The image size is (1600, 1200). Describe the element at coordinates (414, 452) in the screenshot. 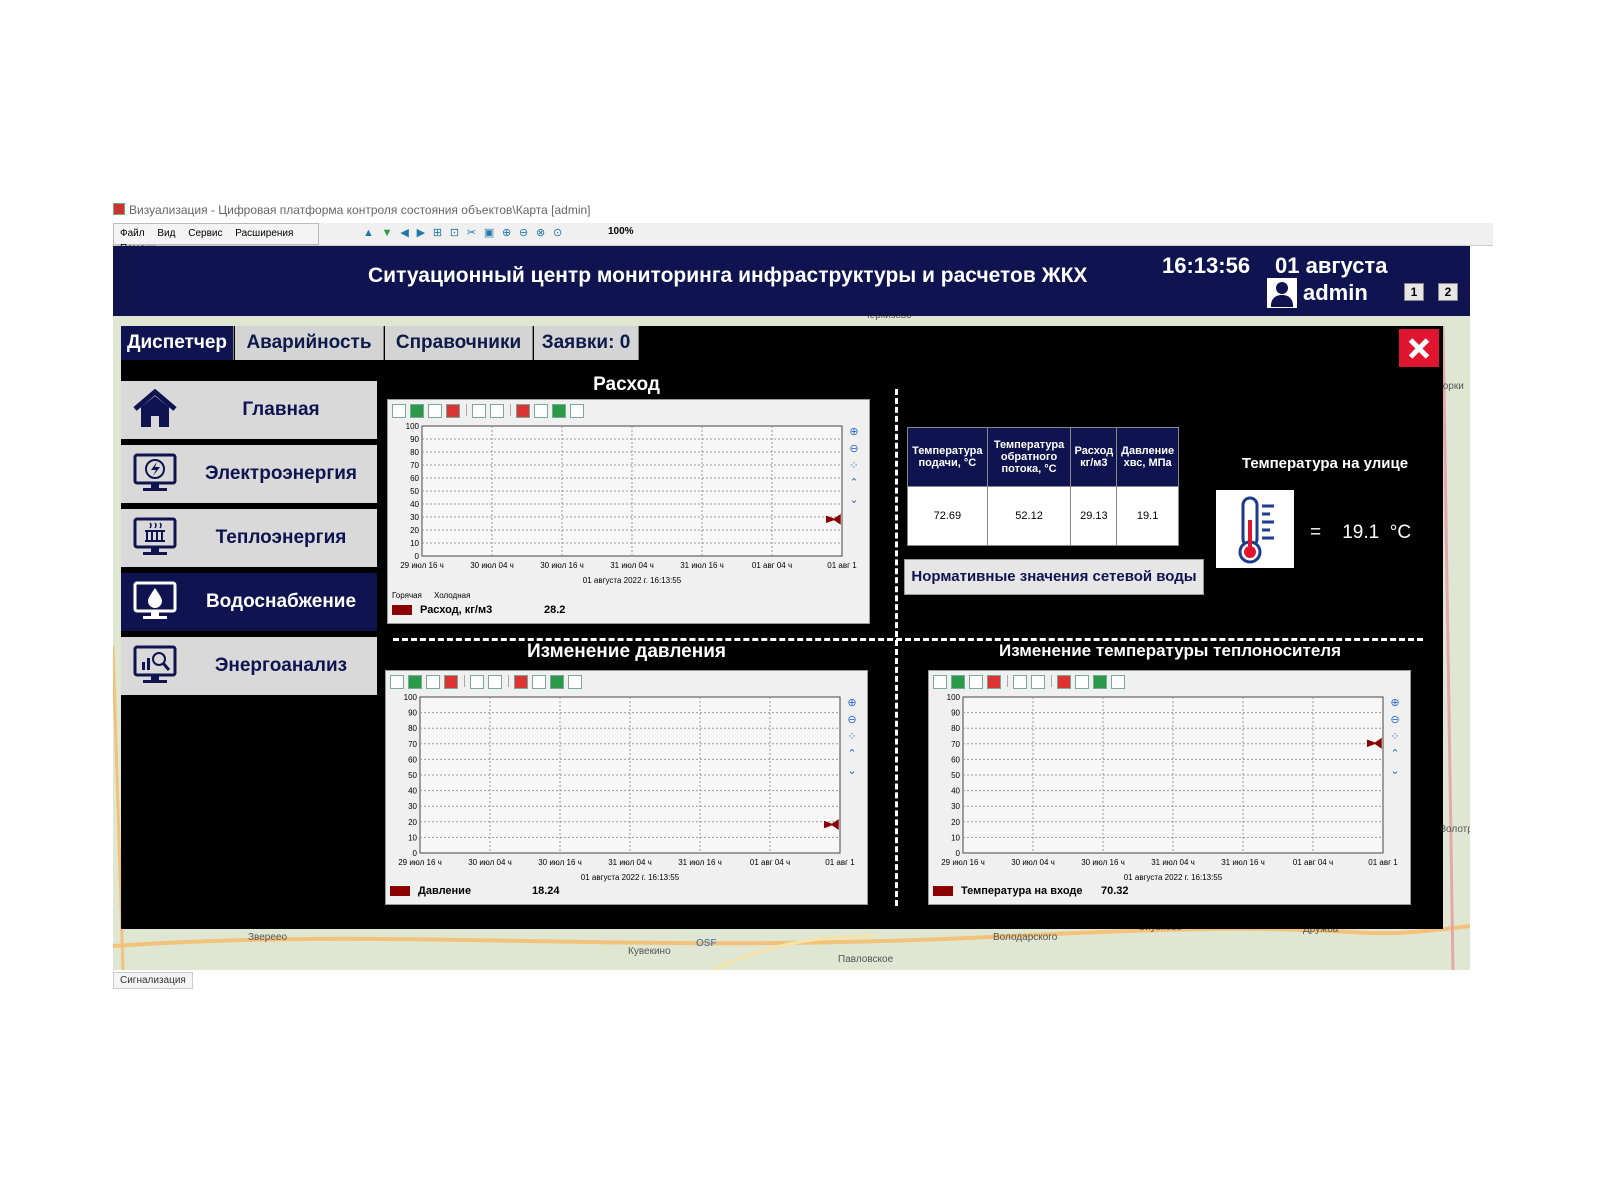

I see `y-tick-label: 80` at that location.